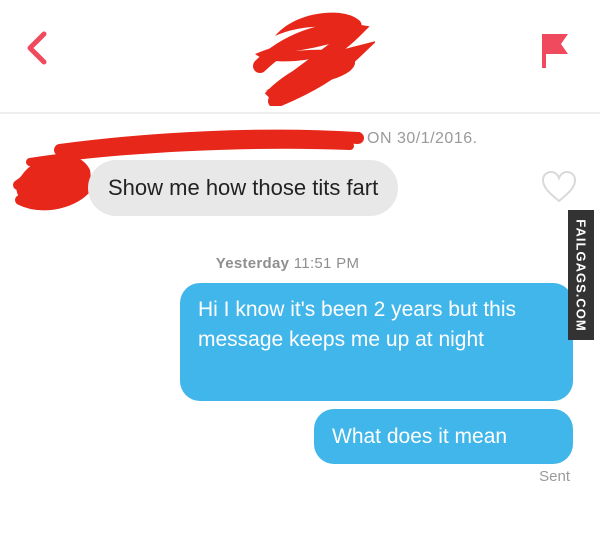 This screenshot has width=600, height=549. Describe the element at coordinates (314, 59) in the screenshot. I see `avatar-redaction-scribble` at that location.